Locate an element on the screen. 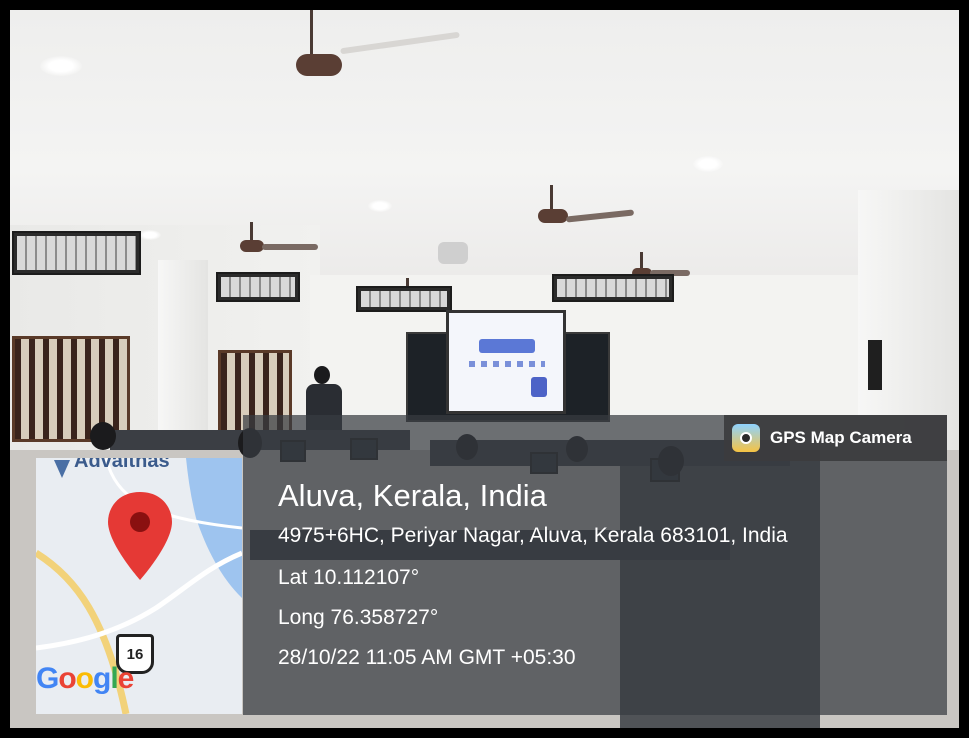  gps-map-camera-badge: GPS Map Camera is located at coordinates (835, 438).